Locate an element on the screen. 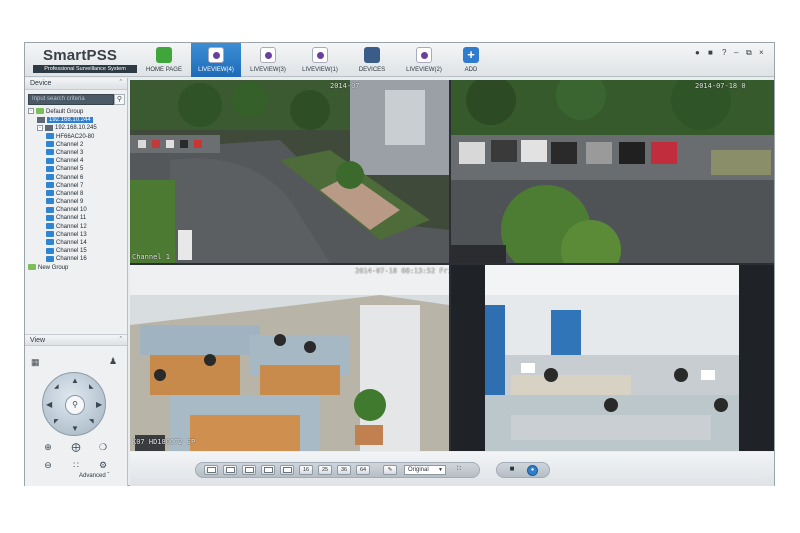  tree-item-camera: Channel 14 is located at coordinates (77, 243).